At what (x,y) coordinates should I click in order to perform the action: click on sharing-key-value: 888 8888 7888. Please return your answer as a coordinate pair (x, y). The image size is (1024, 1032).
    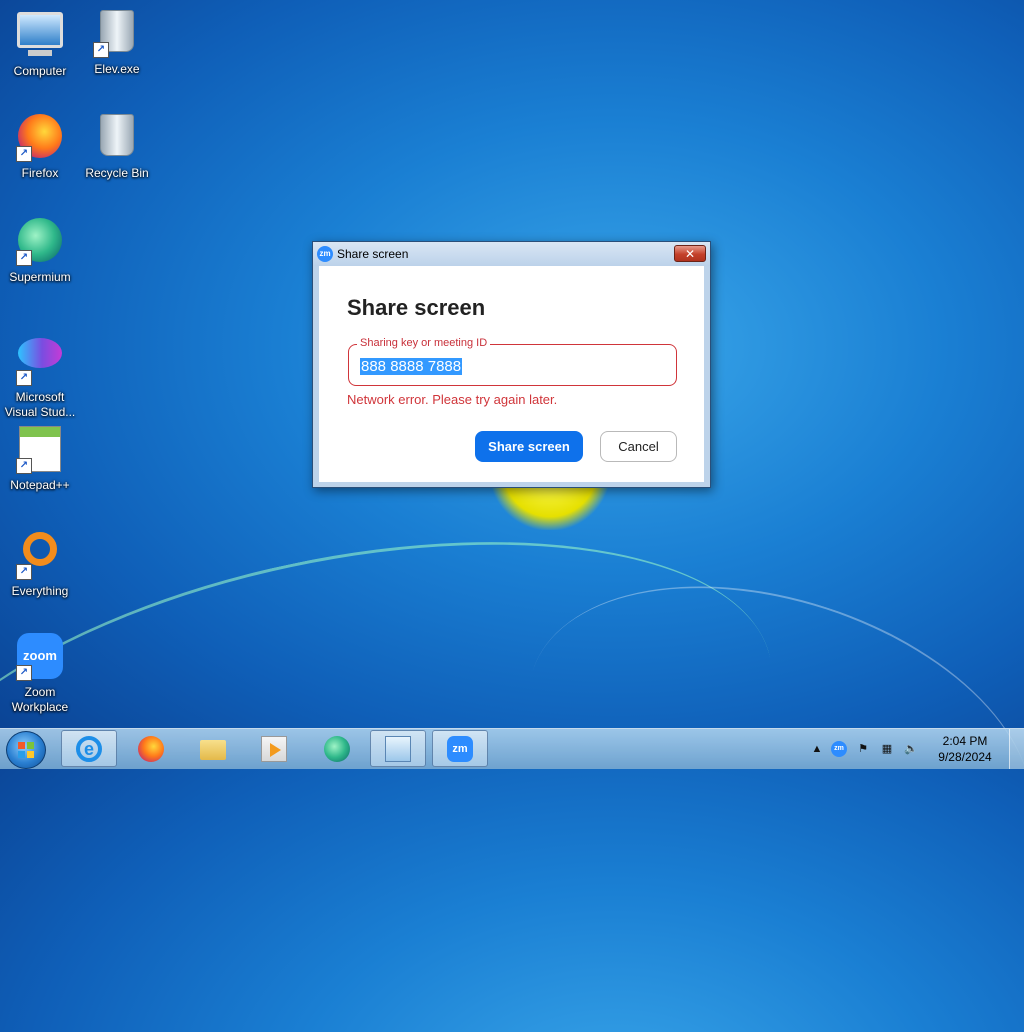
    Looking at the image, I should click on (411, 366).